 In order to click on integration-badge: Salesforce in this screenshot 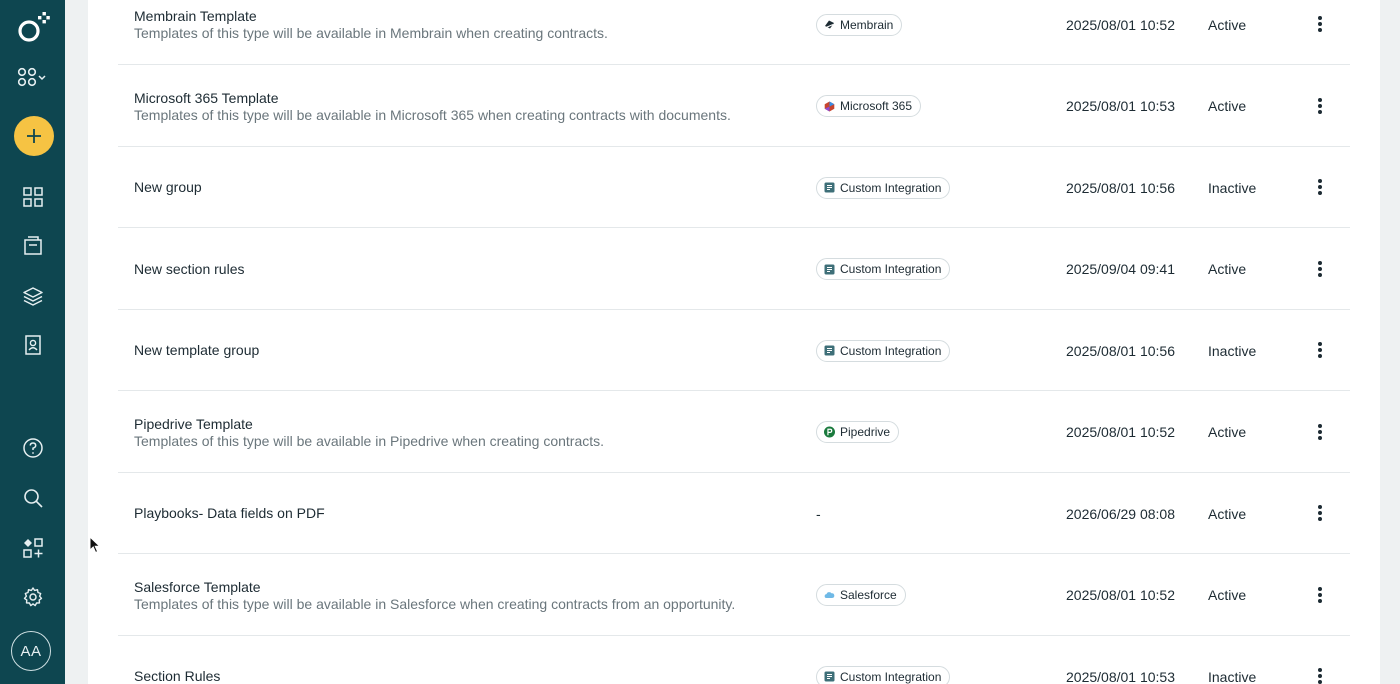, I will do `click(861, 595)`.